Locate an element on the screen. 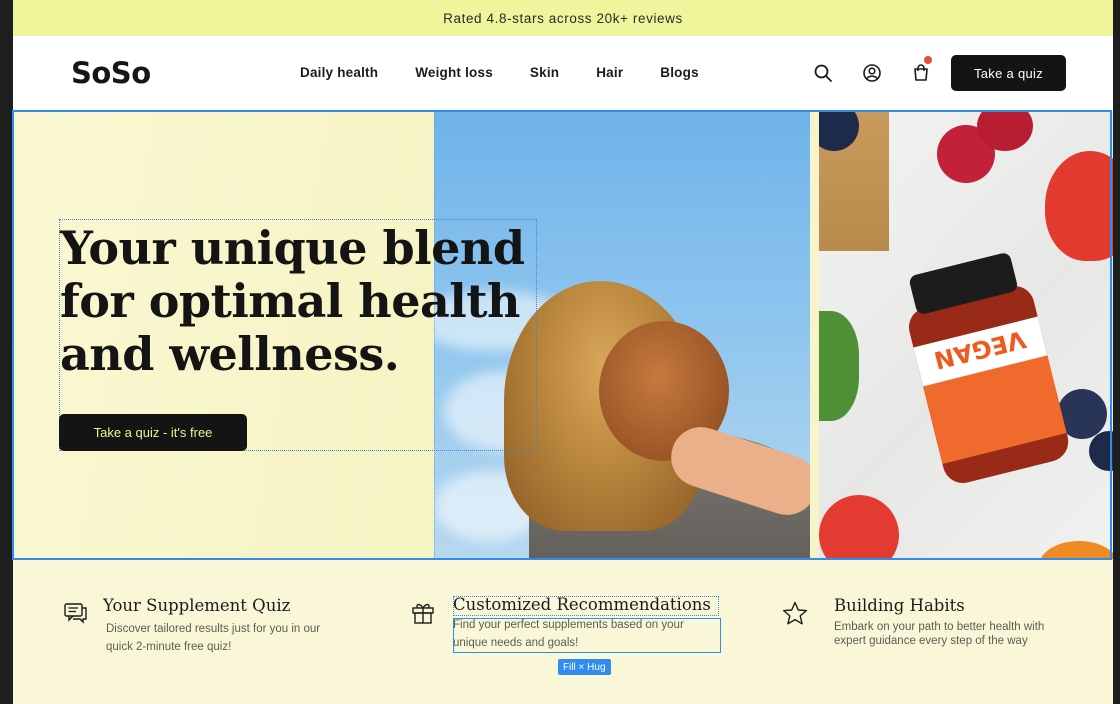  account-icon is located at coordinates (872, 73).